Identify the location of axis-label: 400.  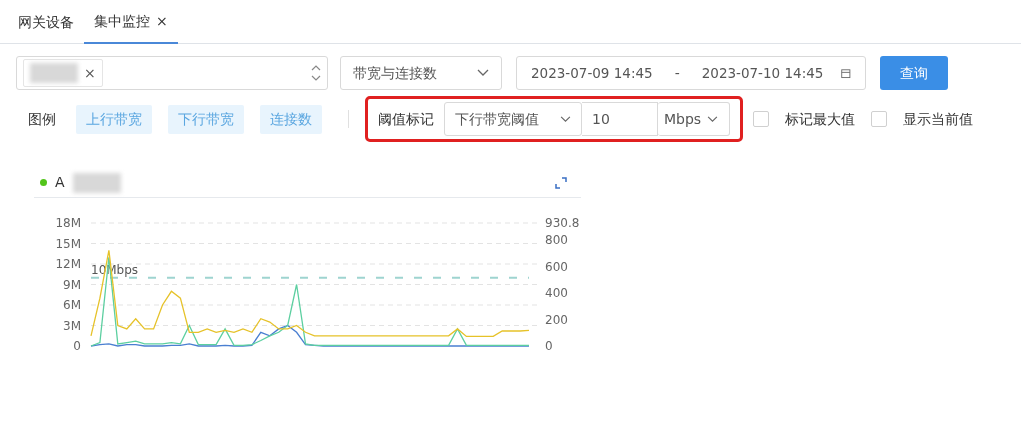
(556, 293).